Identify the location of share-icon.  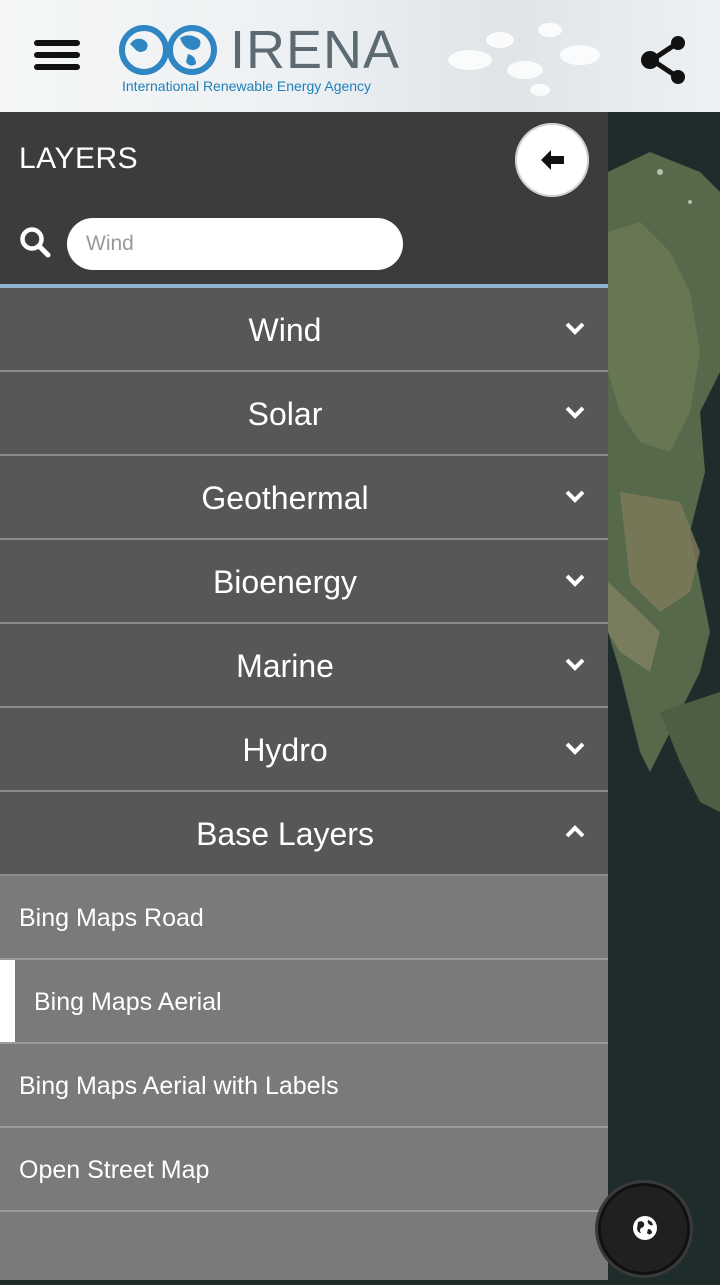
(663, 60).